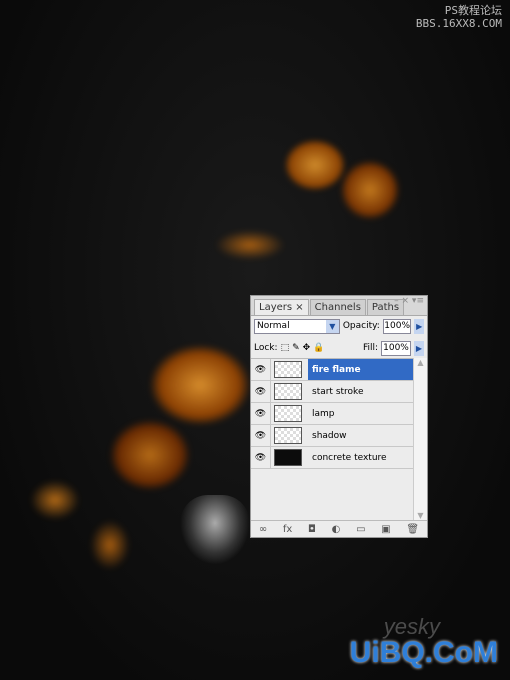 This screenshot has width=510, height=680. Describe the element at coordinates (419, 326) in the screenshot. I see `opacity-slider-button: ▶` at that location.